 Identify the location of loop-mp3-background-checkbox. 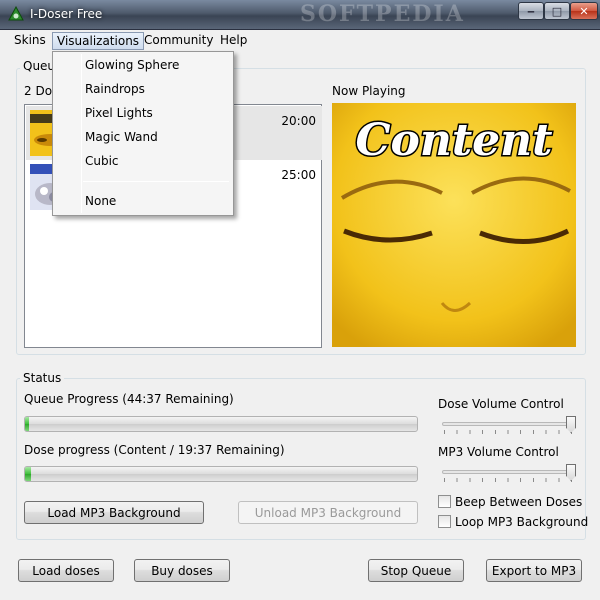
(444, 521).